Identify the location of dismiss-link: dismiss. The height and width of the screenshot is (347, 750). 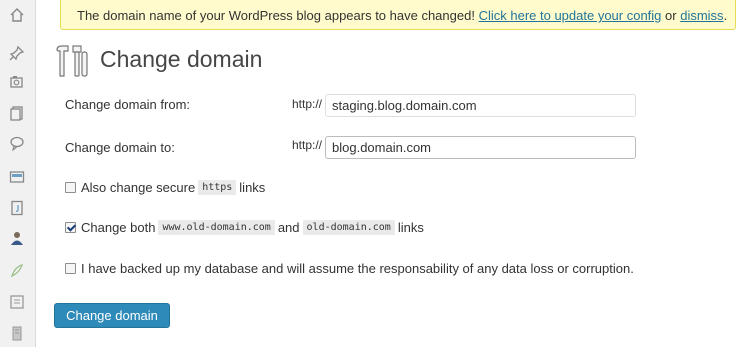
(701, 15).